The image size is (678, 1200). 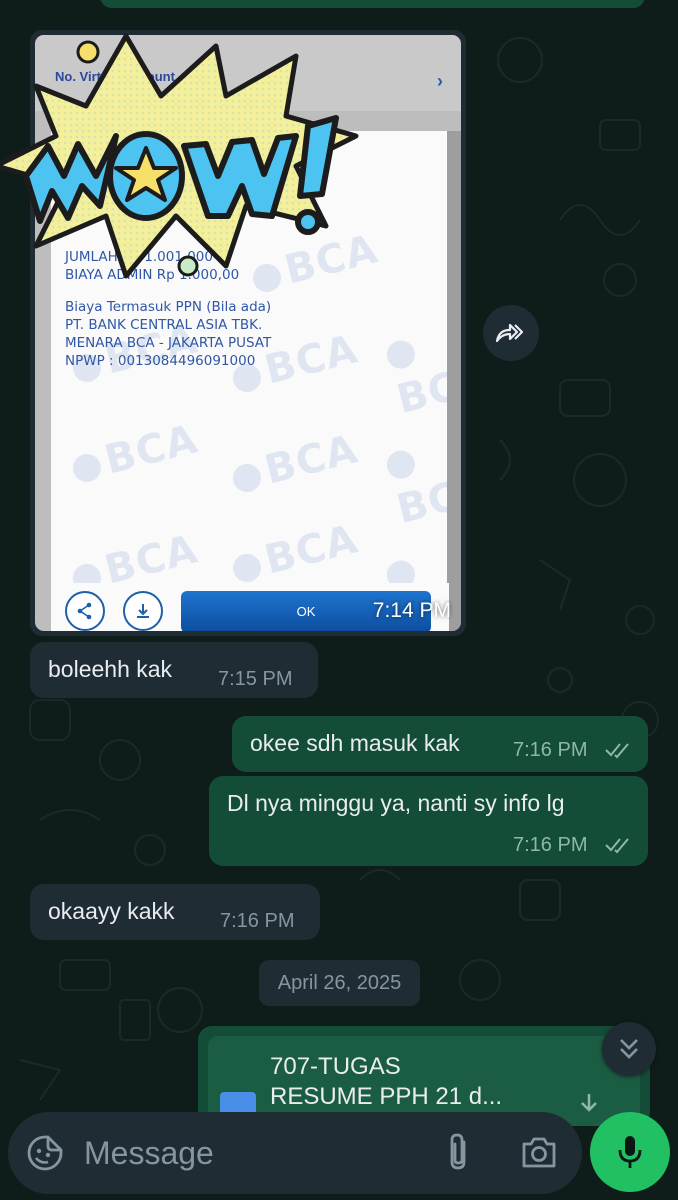 I want to click on incoming-message: okaayy kakk 7:16 PM, so click(x=175, y=912).